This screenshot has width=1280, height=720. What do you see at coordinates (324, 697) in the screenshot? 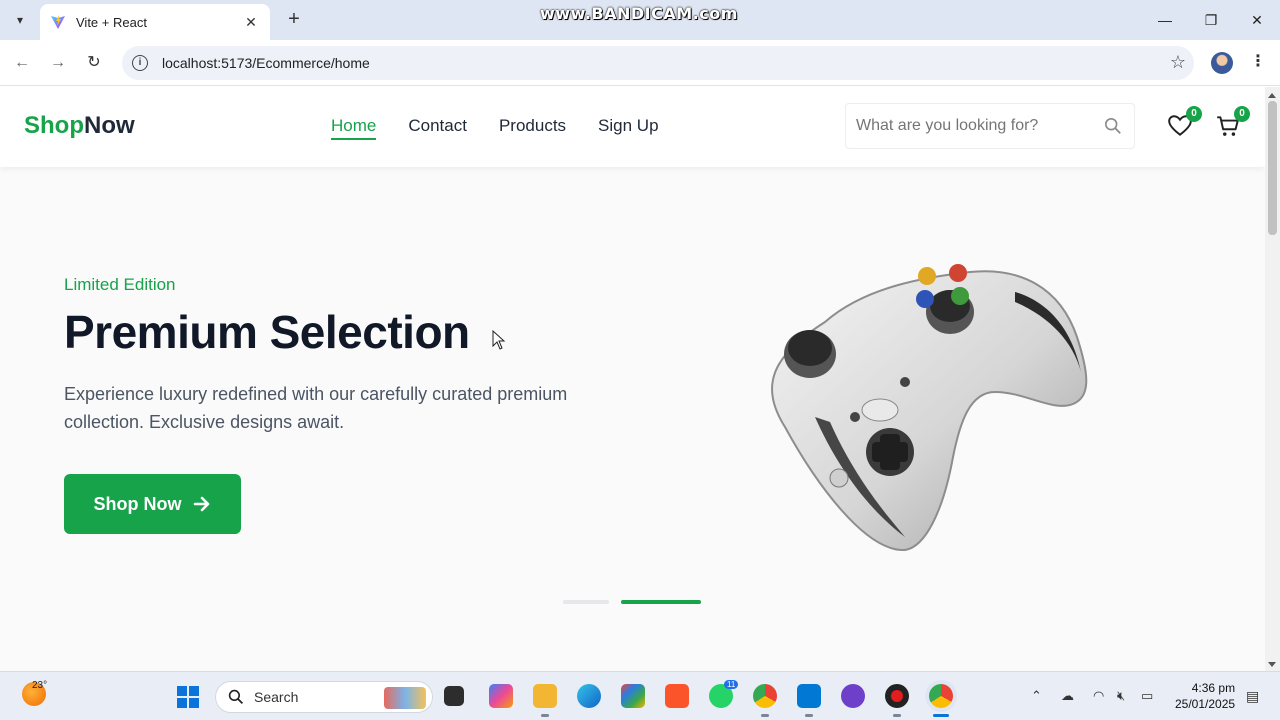
I see `taskbar-search: Search` at bounding box center [324, 697].